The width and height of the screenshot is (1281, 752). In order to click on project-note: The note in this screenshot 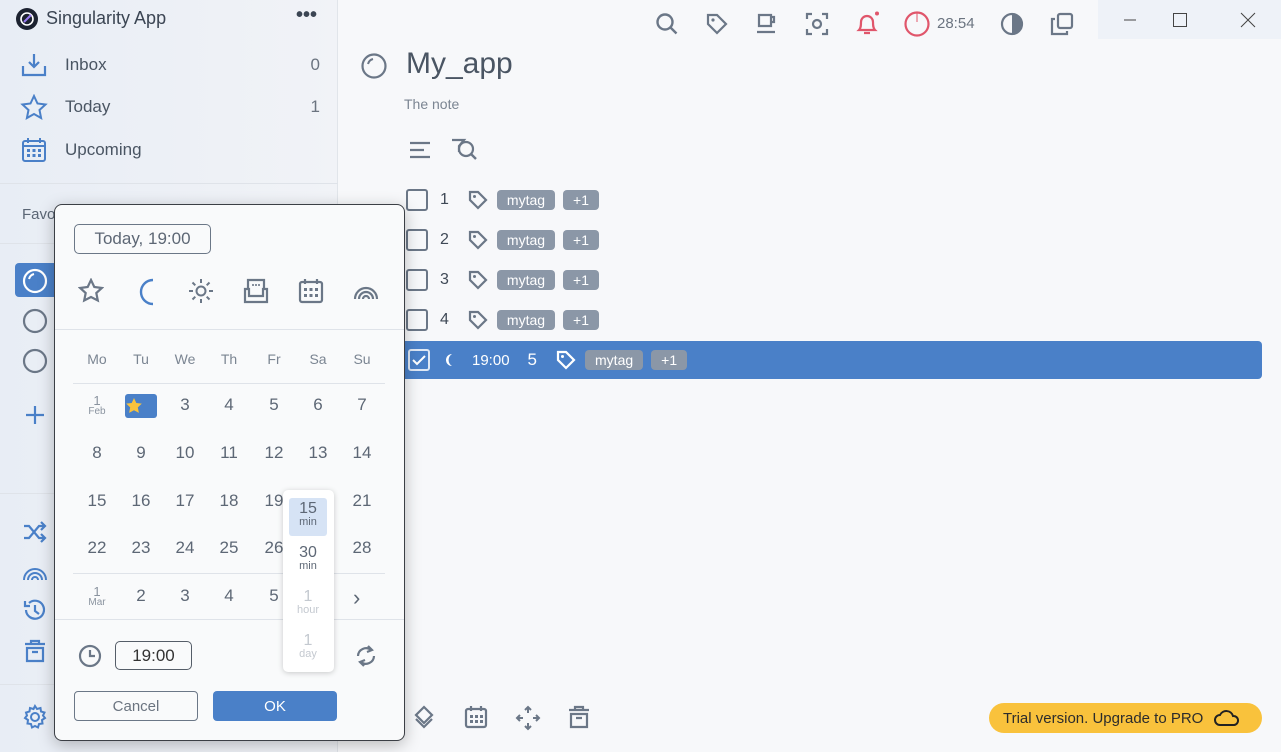, I will do `click(431, 104)`.